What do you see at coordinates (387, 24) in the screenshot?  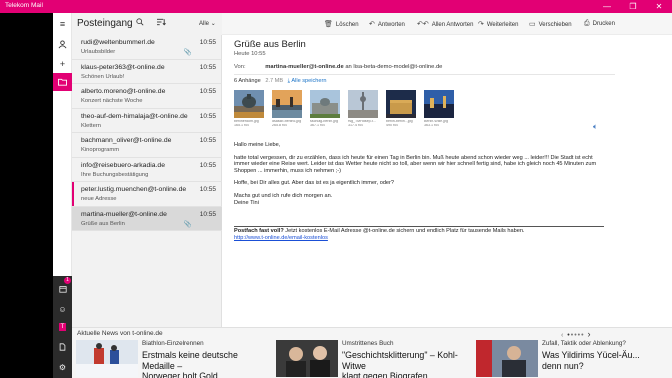 I see `reply-button: ↶ Antworten` at bounding box center [387, 24].